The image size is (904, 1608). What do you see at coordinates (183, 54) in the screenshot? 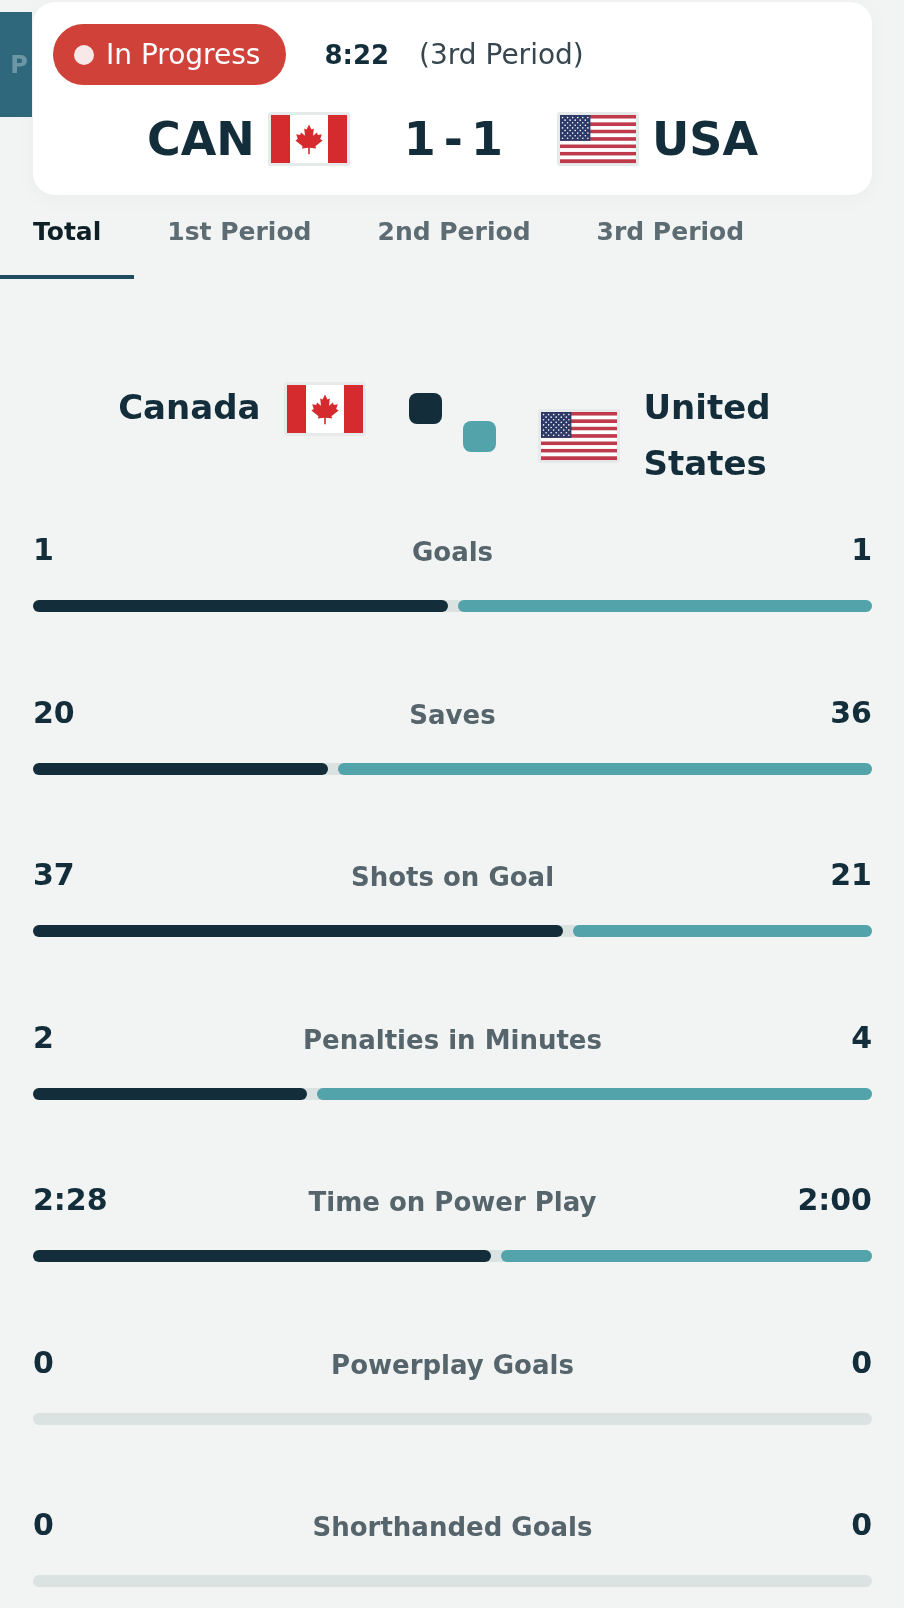
I see `status-label: In Progress` at bounding box center [183, 54].